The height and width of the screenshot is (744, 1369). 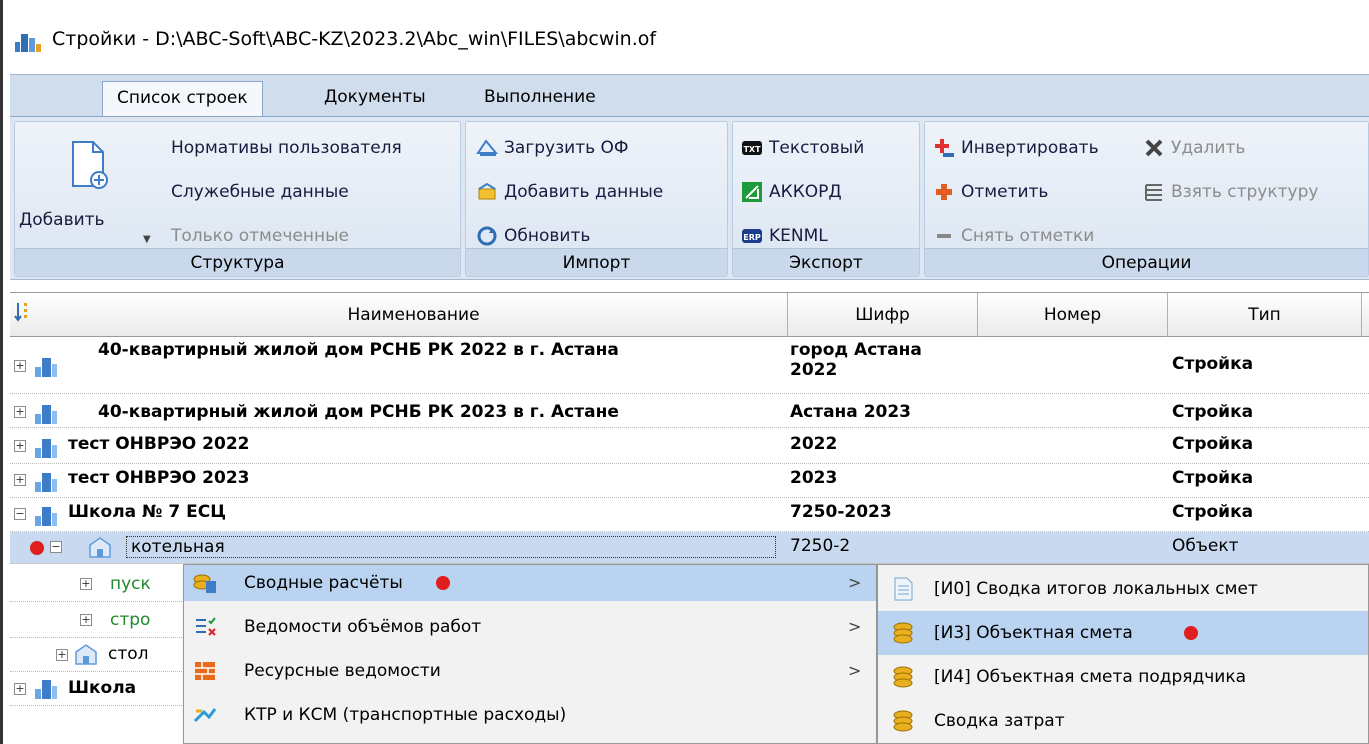 What do you see at coordinates (855, 582) in the screenshot?
I see `submenu-arrow-icon: >` at bounding box center [855, 582].